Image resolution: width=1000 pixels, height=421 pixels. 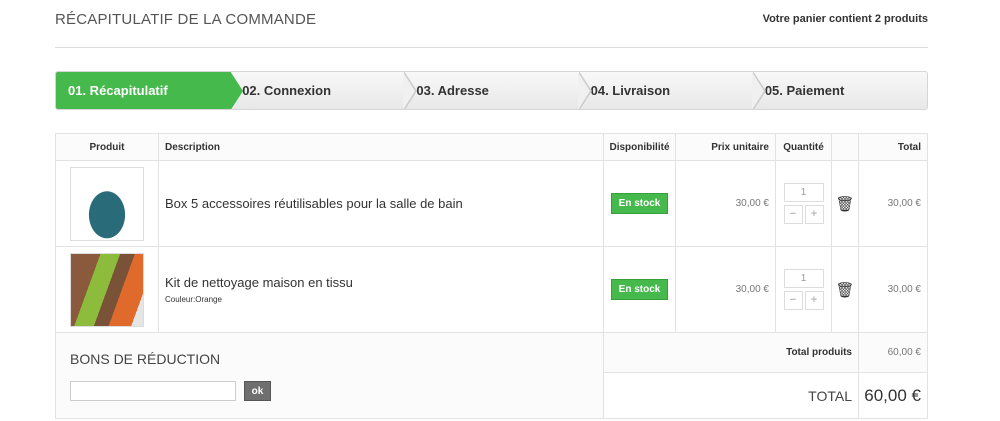 I want to click on voucher-title: BONS DE RÉDUCTION, so click(x=145, y=359).